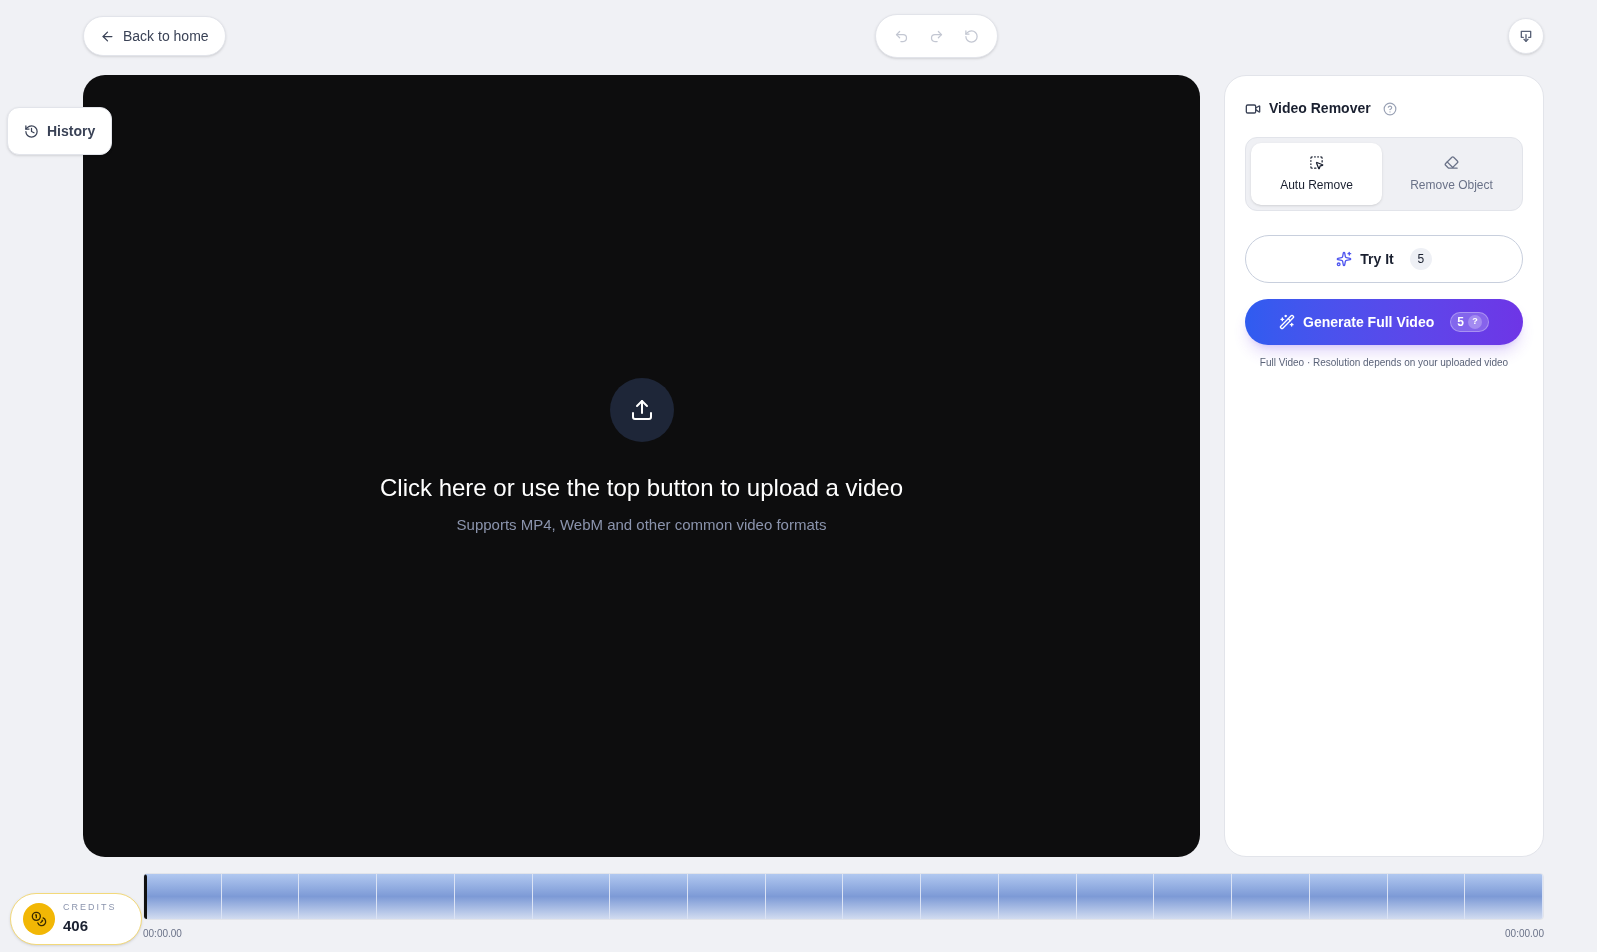 Image resolution: width=1597 pixels, height=952 pixels. What do you see at coordinates (145, 896) in the screenshot?
I see `playhead` at bounding box center [145, 896].